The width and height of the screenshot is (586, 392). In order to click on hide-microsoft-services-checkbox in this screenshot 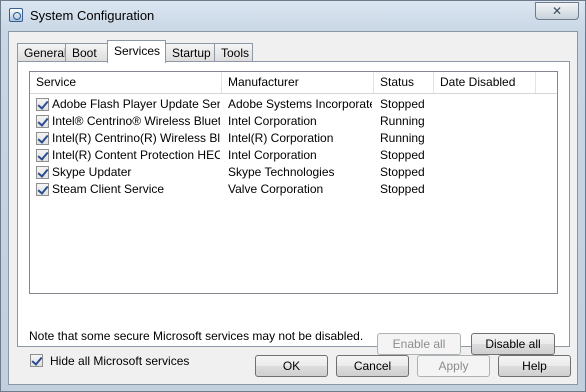, I will do `click(36, 360)`.